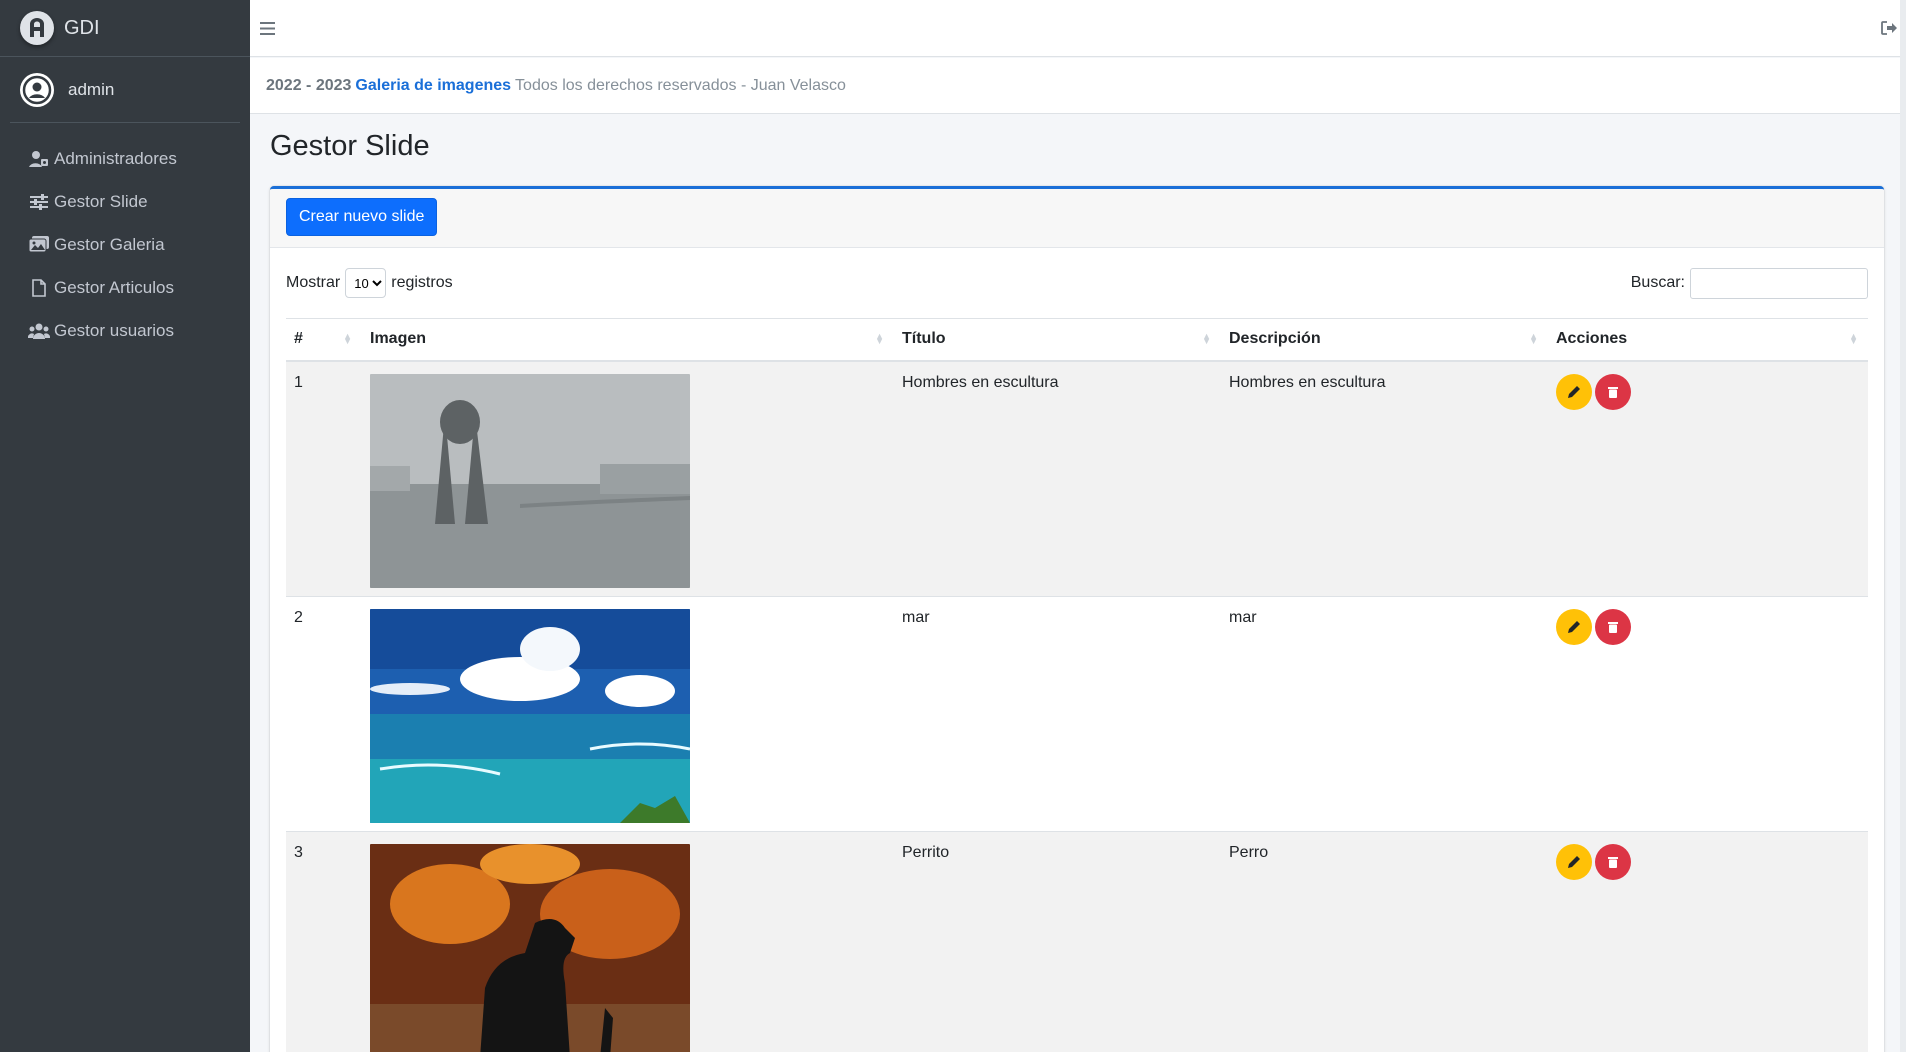 Image resolution: width=1906 pixels, height=1052 pixels. I want to click on cell-id: 3, so click(324, 941).